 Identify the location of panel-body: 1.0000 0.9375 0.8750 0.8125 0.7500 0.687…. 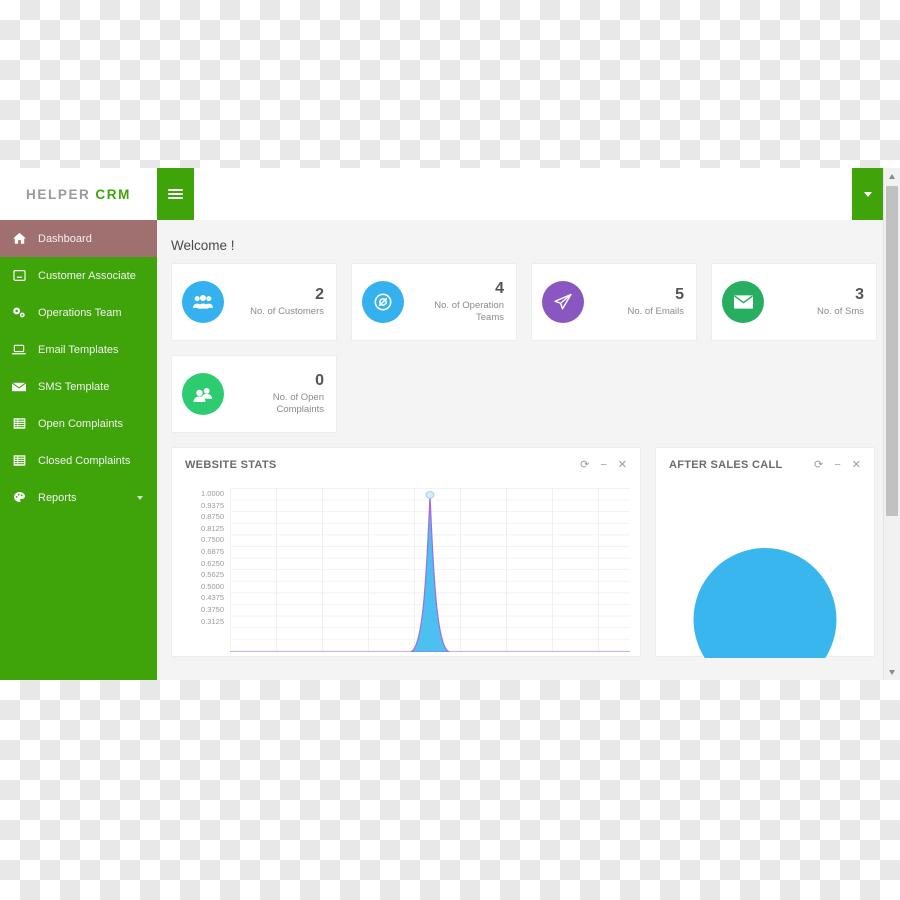
(406, 570).